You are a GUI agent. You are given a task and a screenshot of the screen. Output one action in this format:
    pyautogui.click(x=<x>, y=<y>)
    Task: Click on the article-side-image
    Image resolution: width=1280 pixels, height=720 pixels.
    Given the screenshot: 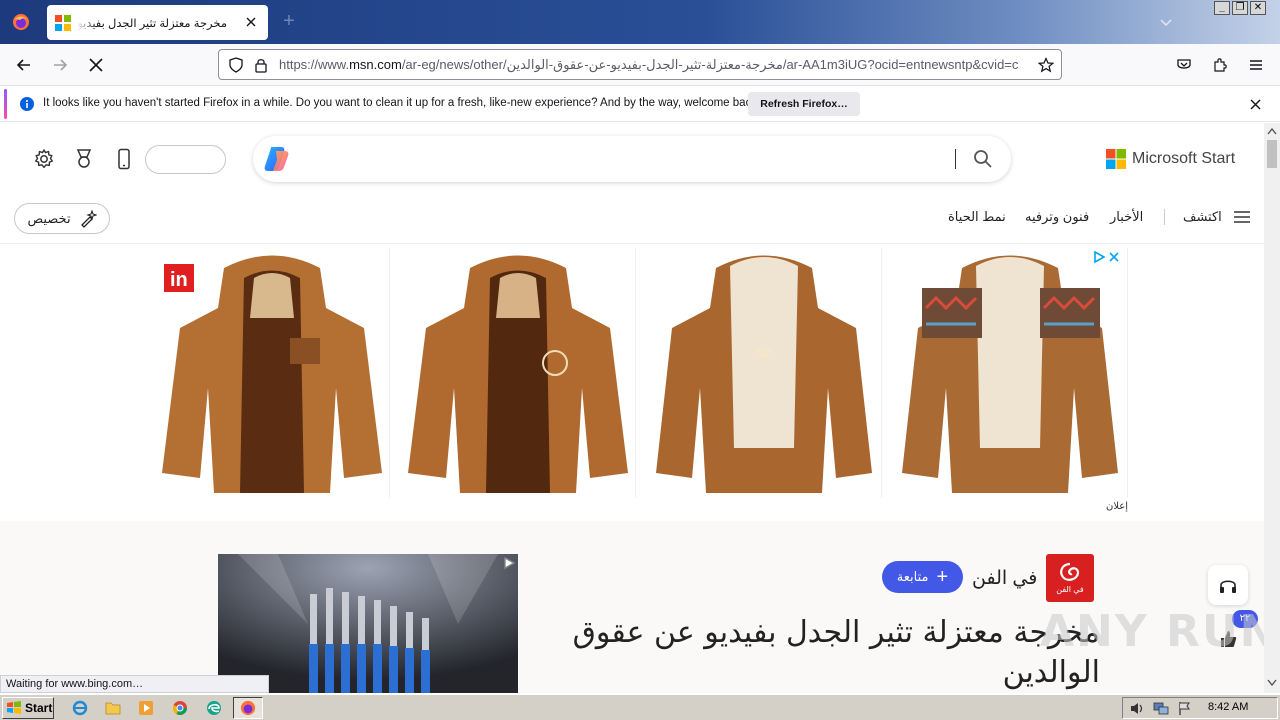 What is the action you would take?
    pyautogui.click(x=368, y=623)
    